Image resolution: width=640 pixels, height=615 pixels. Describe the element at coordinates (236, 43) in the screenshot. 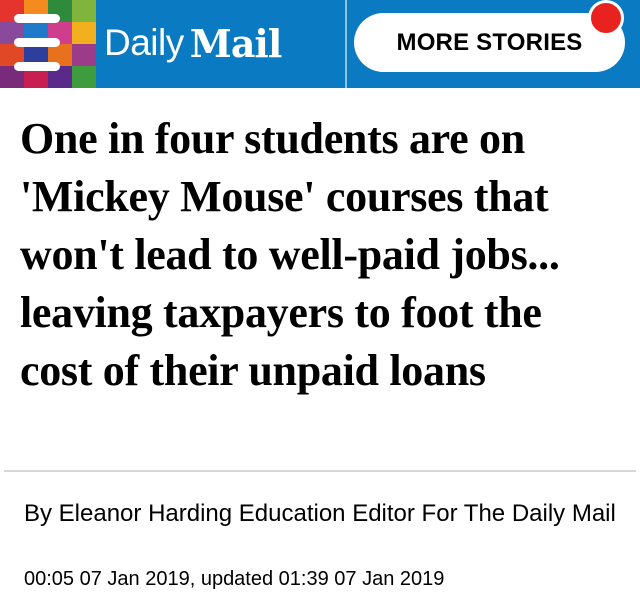

I see `logo-mail-text: Mail` at that location.